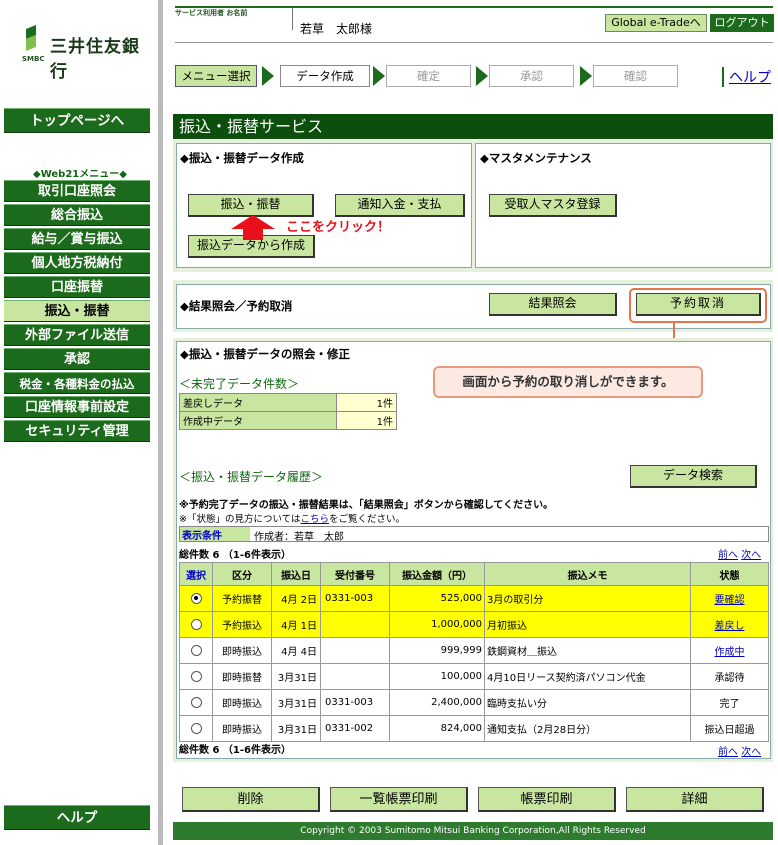 The width and height of the screenshot is (778, 845). I want to click on print-button: 帳票印刷, so click(547, 799).